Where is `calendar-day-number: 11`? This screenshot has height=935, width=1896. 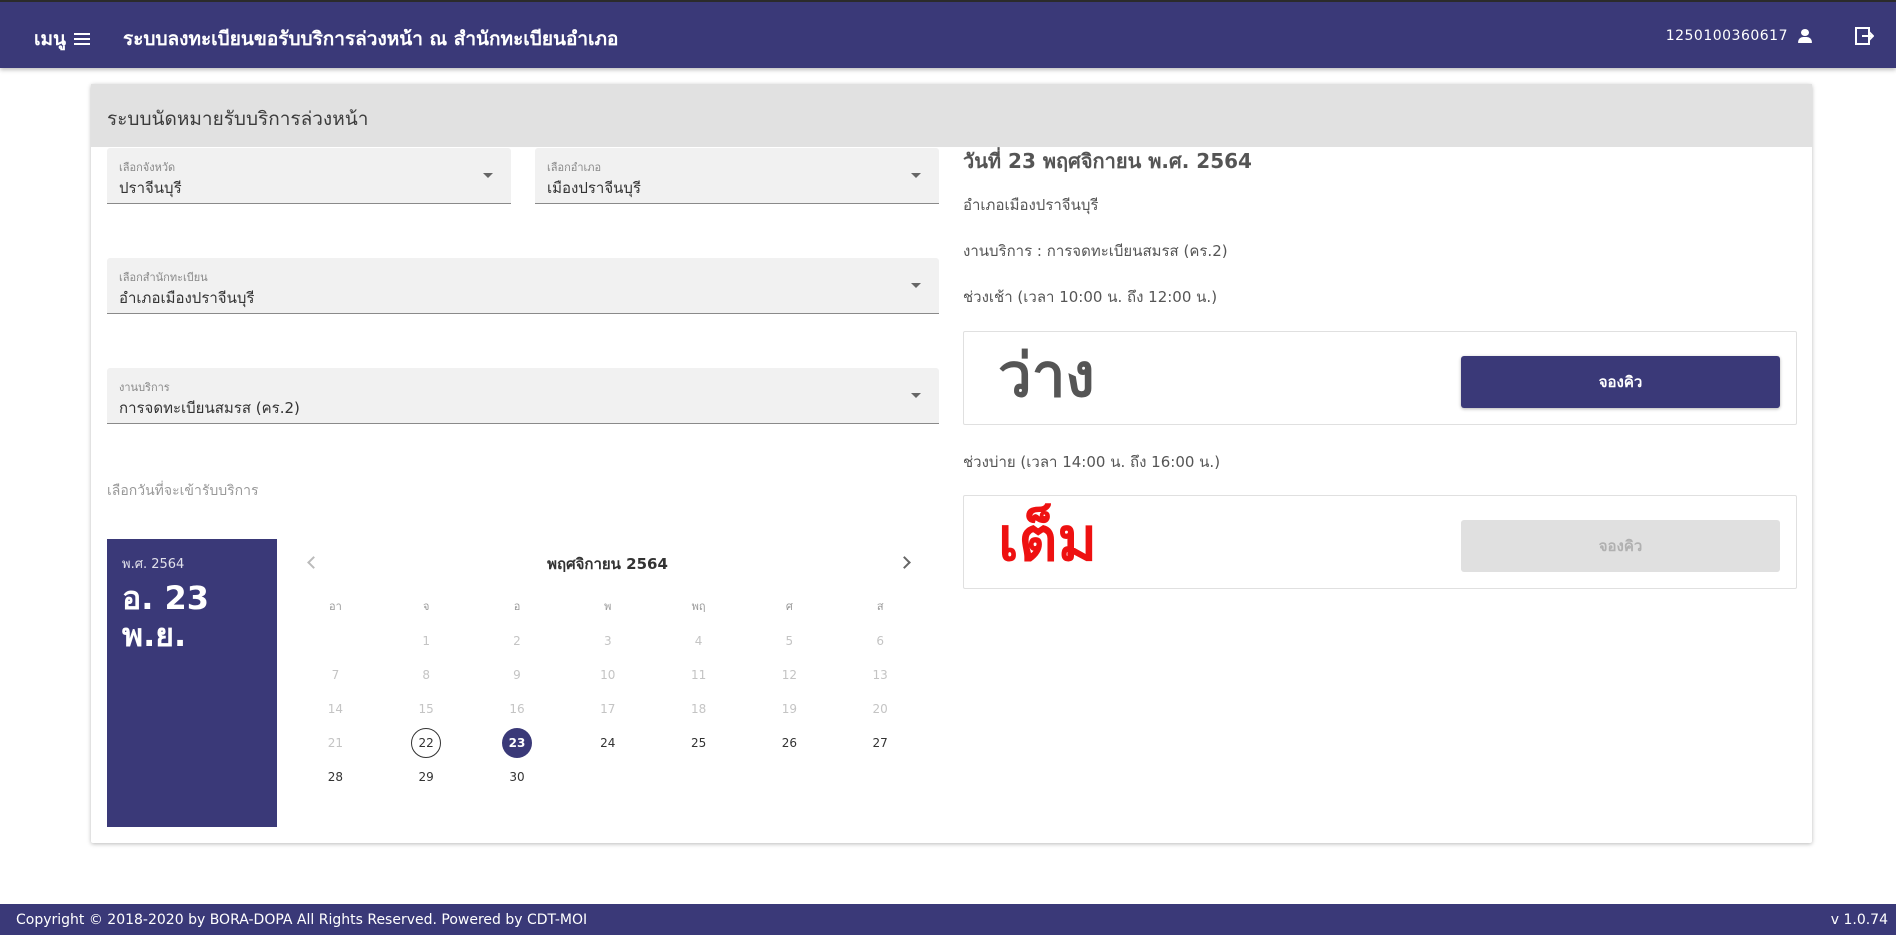
calendar-day-number: 11 is located at coordinates (698, 675).